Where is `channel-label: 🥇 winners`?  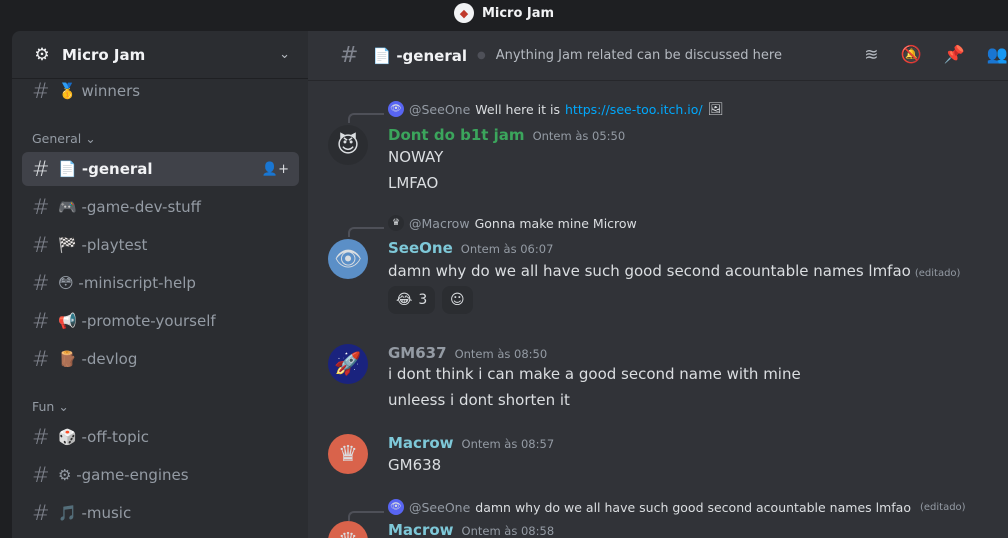 channel-label: 🥇 winners is located at coordinates (99, 91).